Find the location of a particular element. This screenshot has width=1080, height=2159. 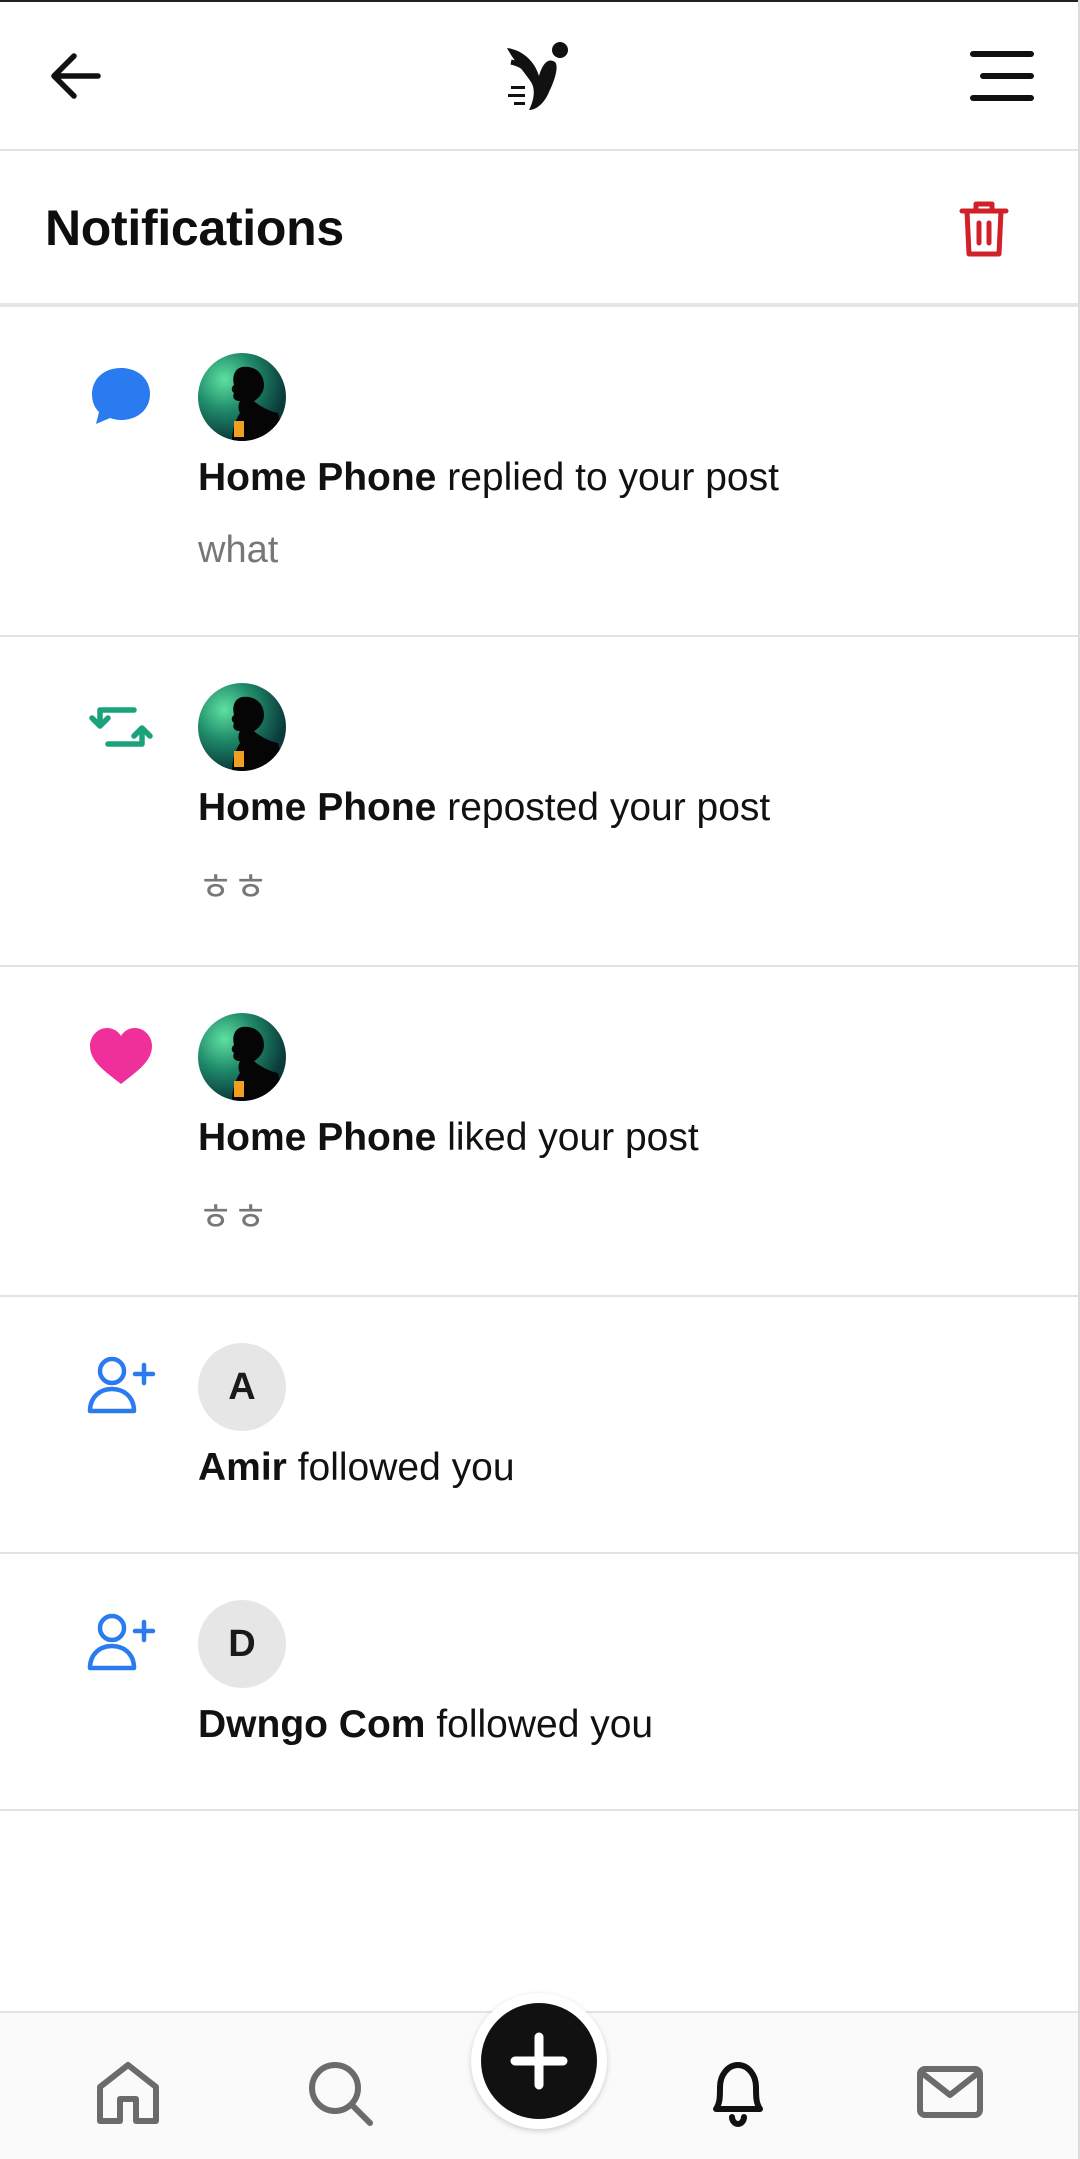

bird-logo-icon is located at coordinates (540, 76).